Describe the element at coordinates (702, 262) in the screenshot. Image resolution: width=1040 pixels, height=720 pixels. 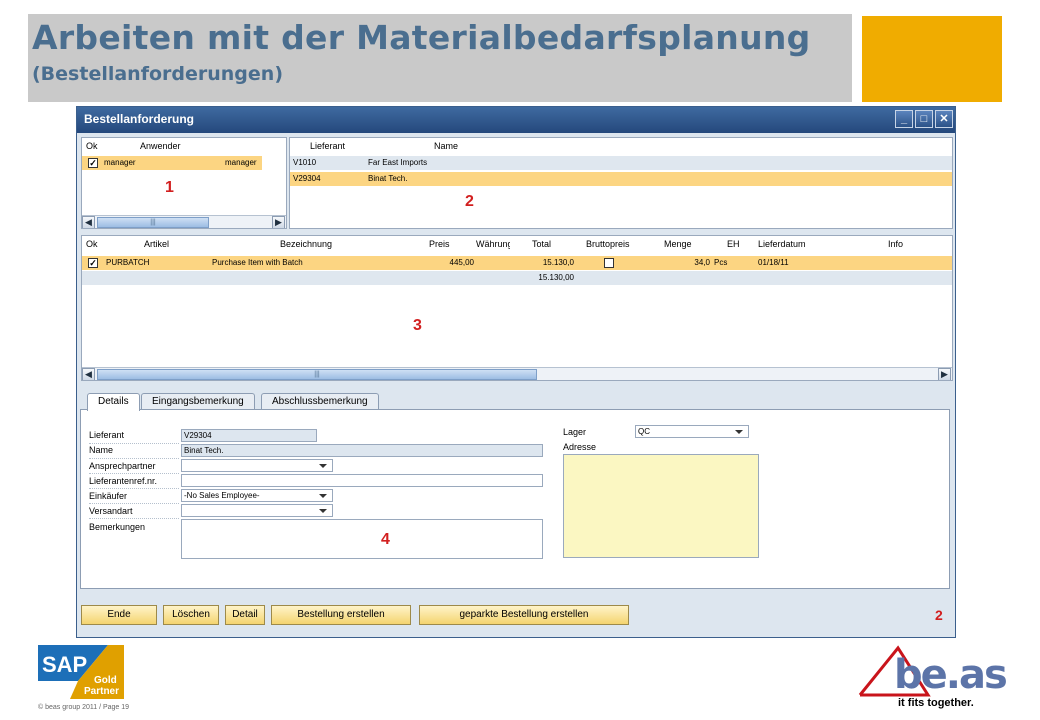
I see `item-quantity: 34,0` at that location.